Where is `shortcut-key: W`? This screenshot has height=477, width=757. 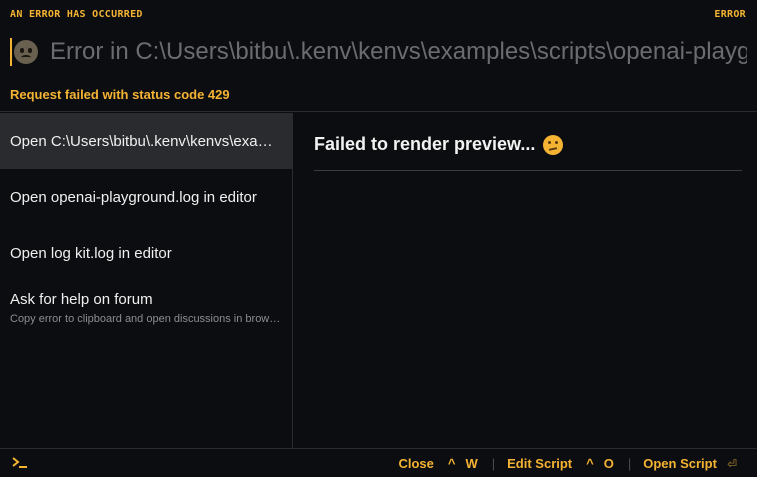
shortcut-key: W is located at coordinates (471, 463).